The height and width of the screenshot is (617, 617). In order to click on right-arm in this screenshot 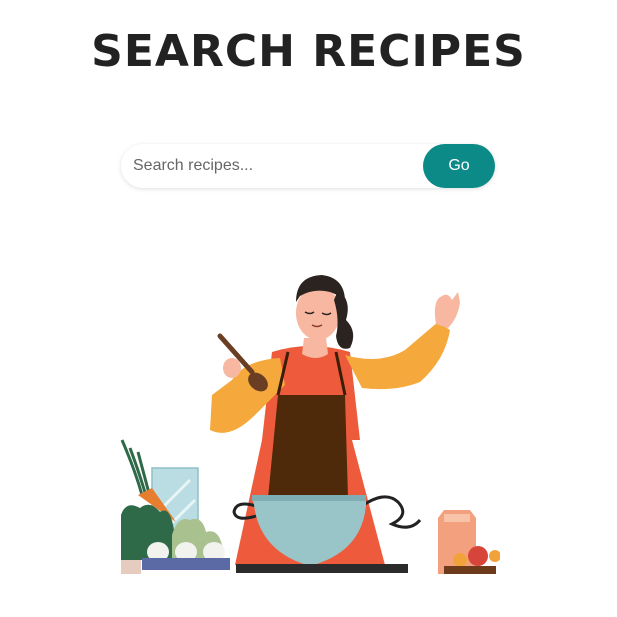, I will do `click(397, 356)`.